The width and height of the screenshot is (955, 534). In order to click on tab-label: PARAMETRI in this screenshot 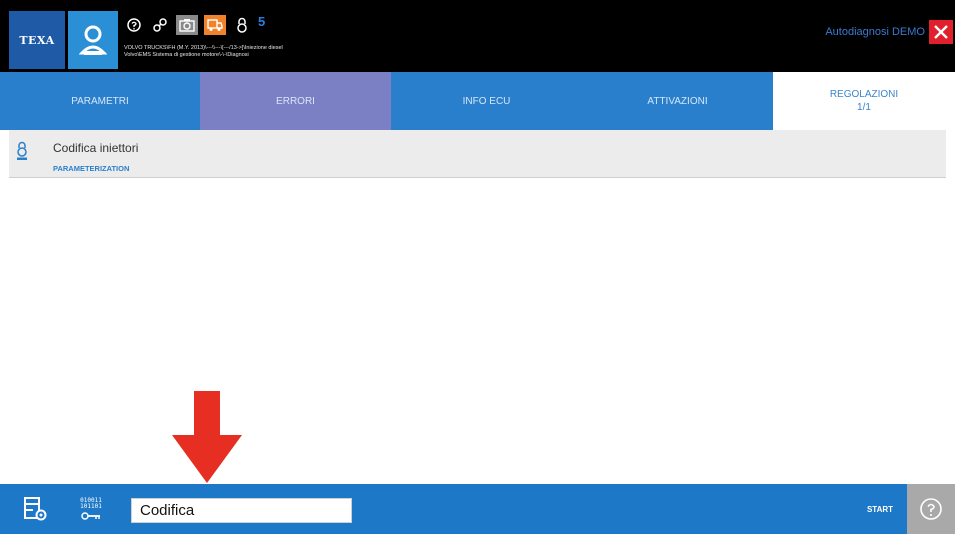, I will do `click(100, 101)`.